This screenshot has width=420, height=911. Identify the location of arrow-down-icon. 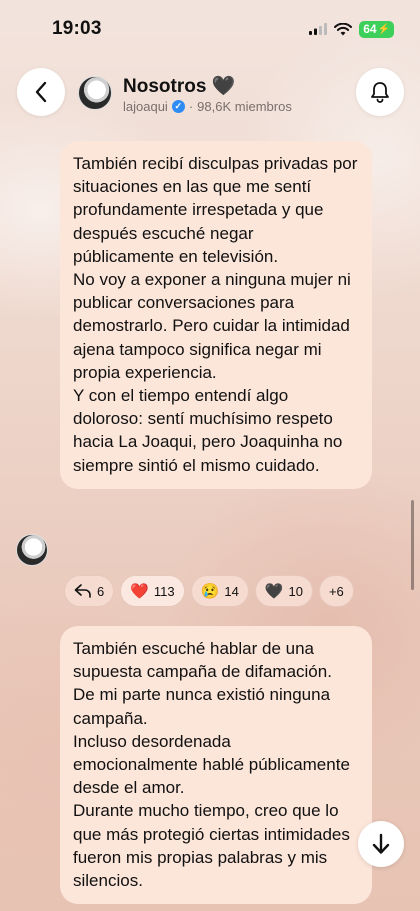
(381, 843).